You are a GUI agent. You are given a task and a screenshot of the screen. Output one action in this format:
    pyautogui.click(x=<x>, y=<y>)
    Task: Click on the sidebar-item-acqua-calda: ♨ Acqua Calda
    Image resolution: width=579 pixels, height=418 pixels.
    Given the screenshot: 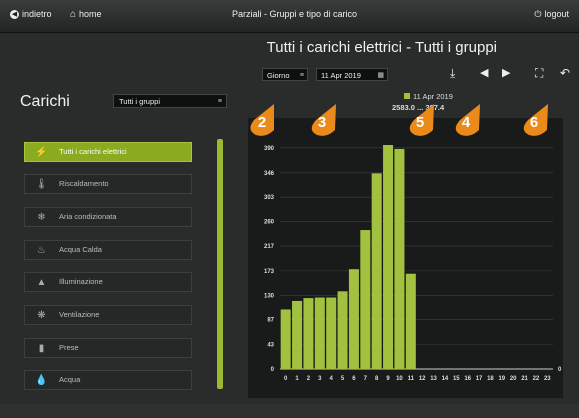 What is the action you would take?
    pyautogui.click(x=108, y=250)
    